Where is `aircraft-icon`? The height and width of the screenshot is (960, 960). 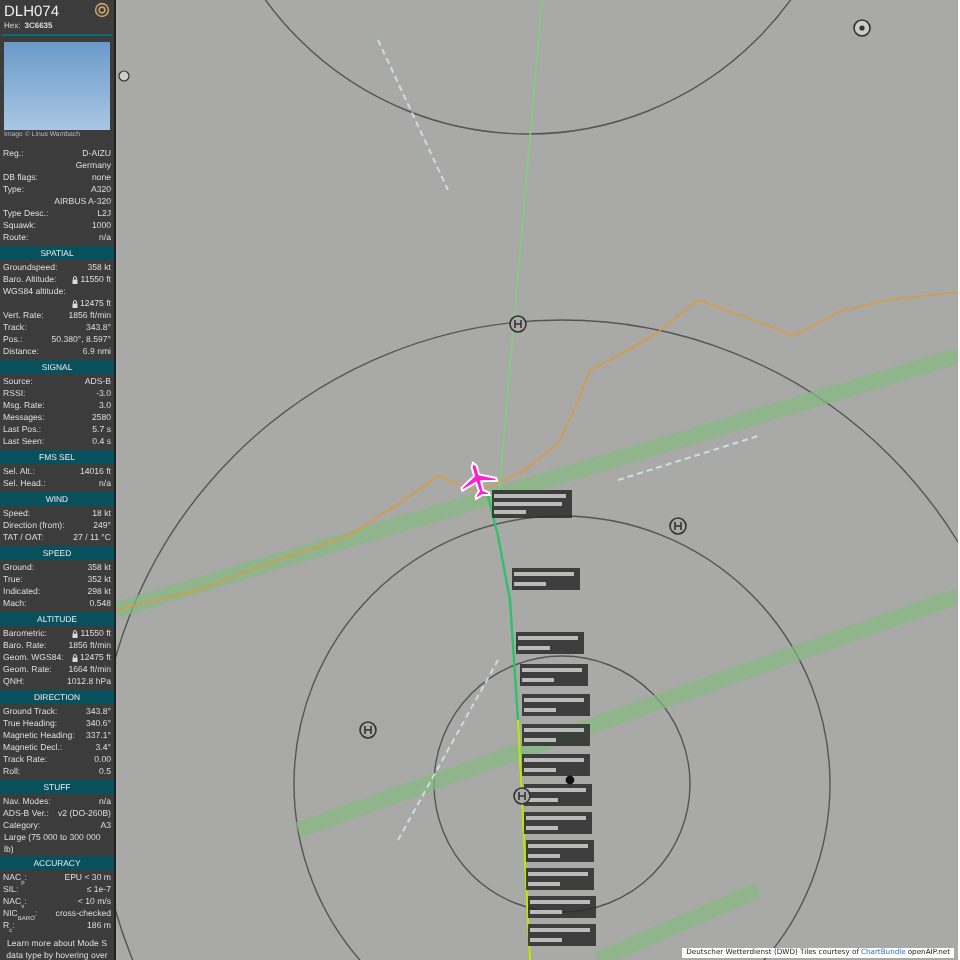
aircraft-icon is located at coordinates (479, 480).